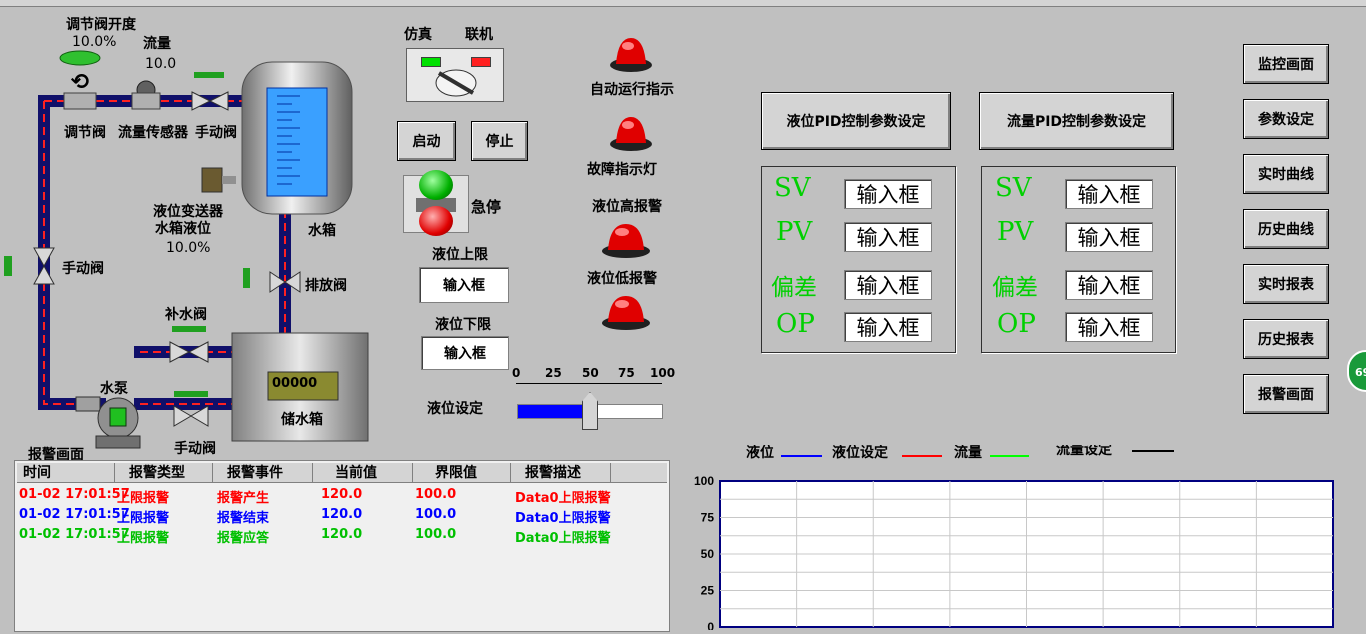 This screenshot has width=1366, height=634. I want to click on level-low-alarm-lamp-icon, so click(626, 313).